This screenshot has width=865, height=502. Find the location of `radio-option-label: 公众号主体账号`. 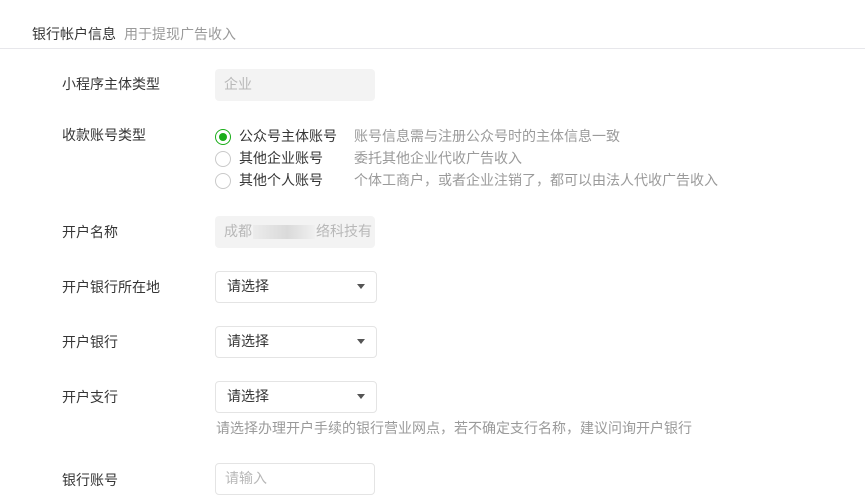

radio-option-label: 公众号主体账号 is located at coordinates (288, 137).